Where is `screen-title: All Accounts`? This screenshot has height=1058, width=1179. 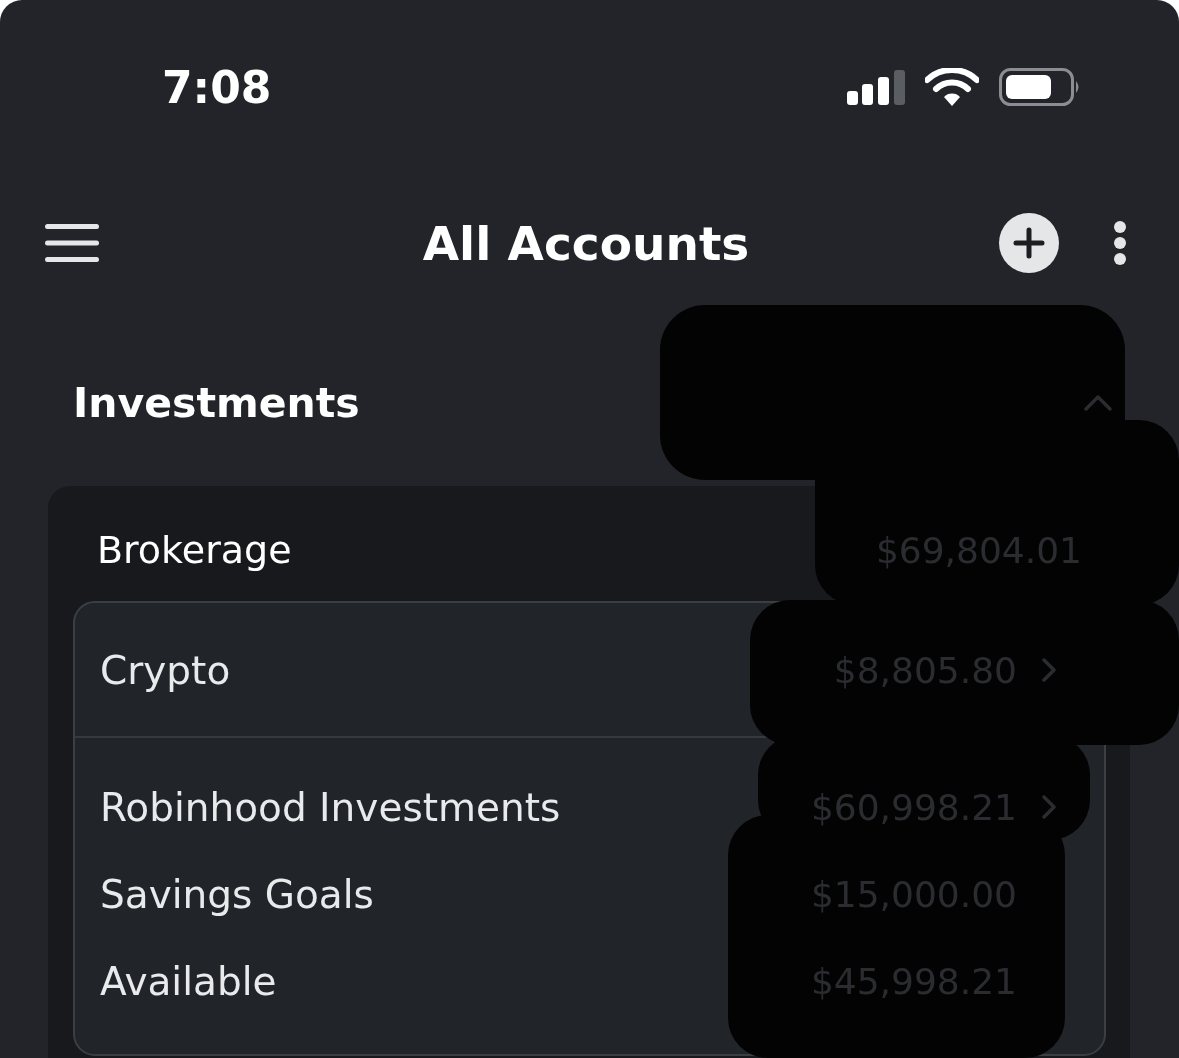
screen-title: All Accounts is located at coordinates (586, 243).